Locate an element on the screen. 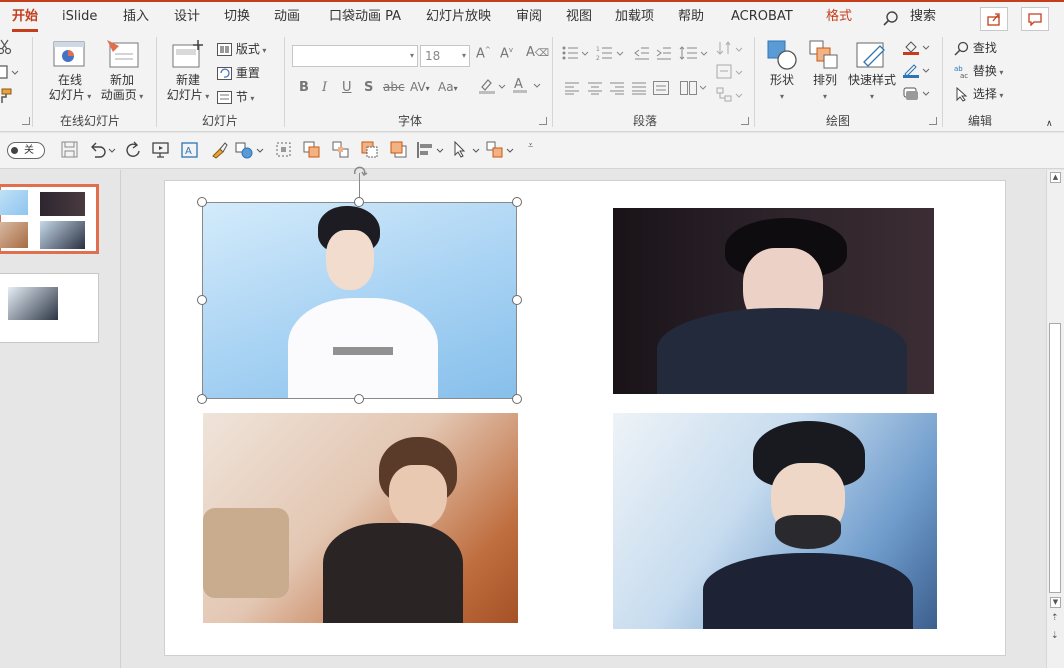 This screenshot has width=1064, height=668. tab-transitions: 切换 is located at coordinates (237, 19).